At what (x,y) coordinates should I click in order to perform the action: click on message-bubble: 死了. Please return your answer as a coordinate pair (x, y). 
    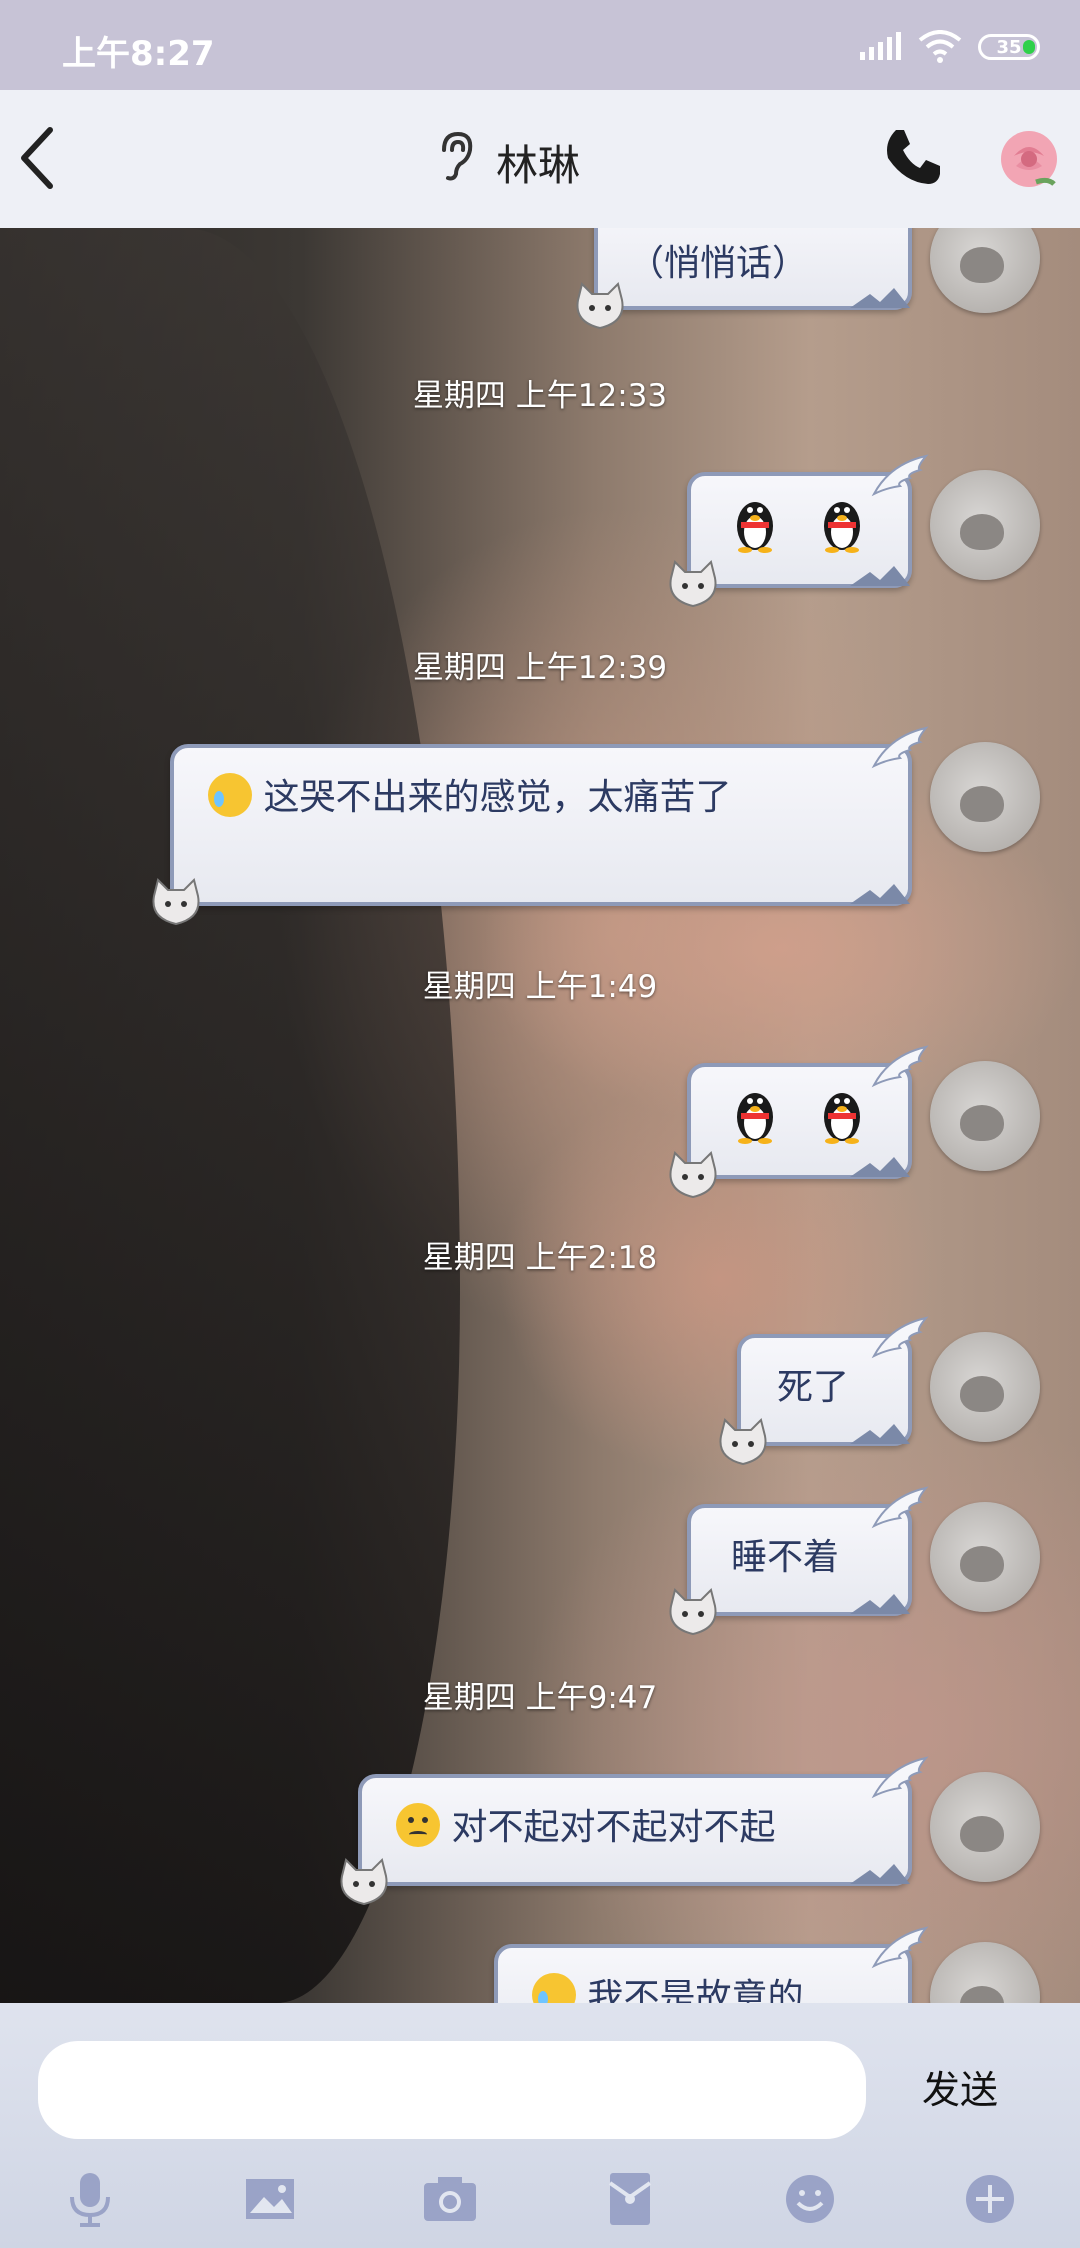
    Looking at the image, I should click on (824, 1391).